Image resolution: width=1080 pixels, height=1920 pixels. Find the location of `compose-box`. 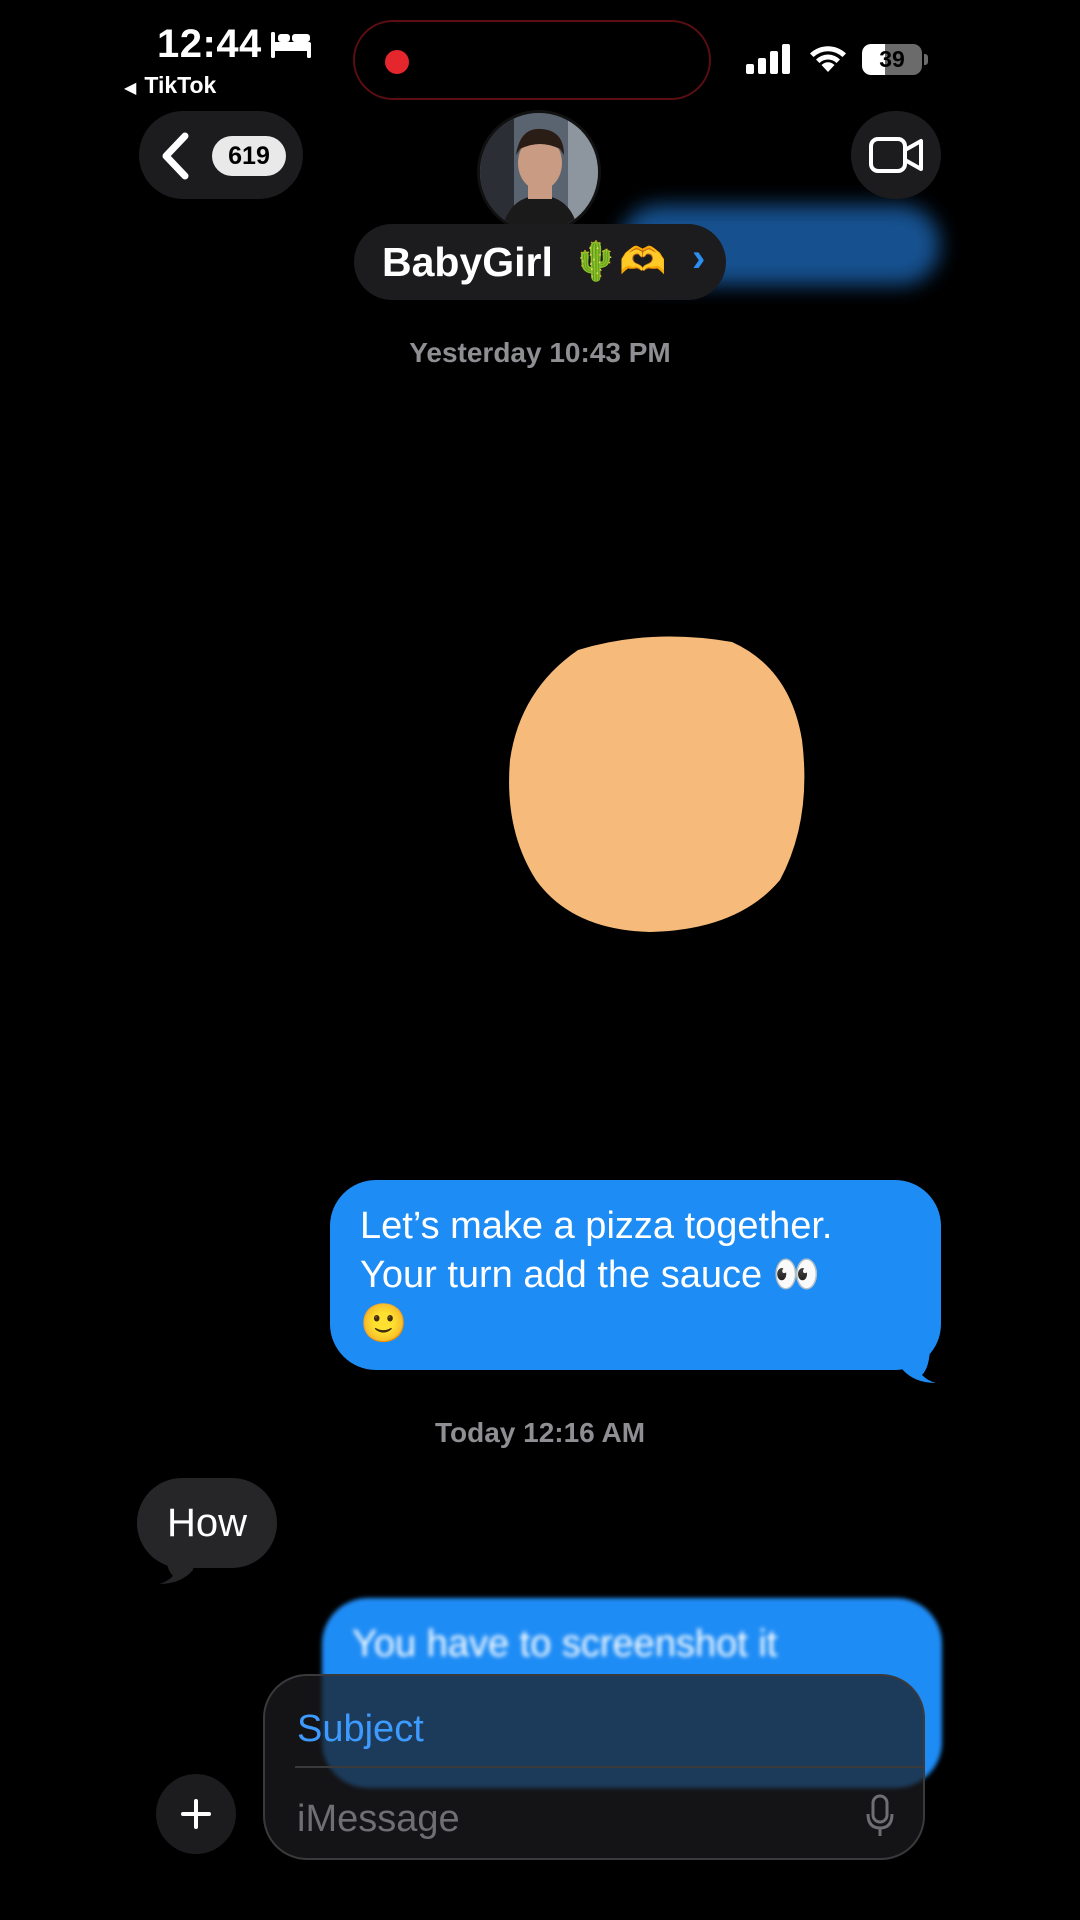

compose-box is located at coordinates (594, 1767).